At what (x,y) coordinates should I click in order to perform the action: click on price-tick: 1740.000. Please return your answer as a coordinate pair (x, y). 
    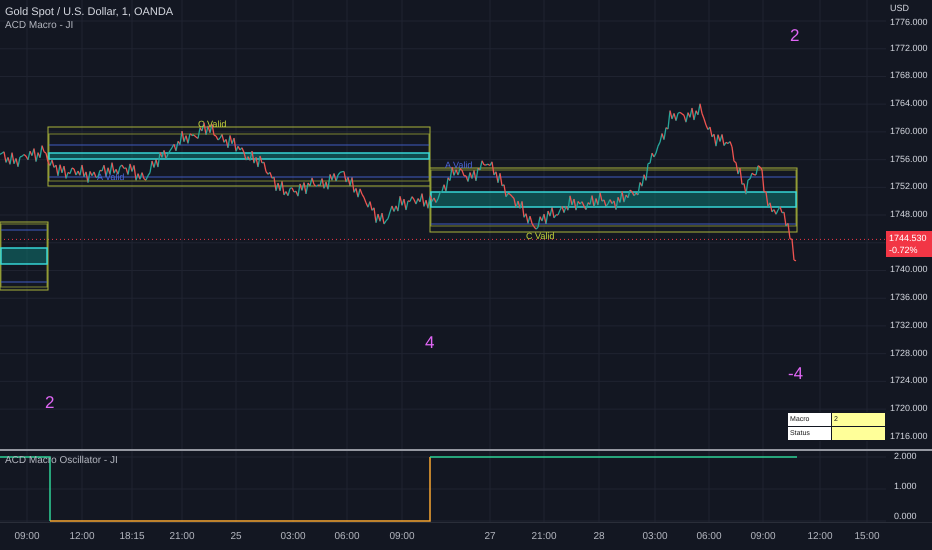
    Looking at the image, I should click on (909, 269).